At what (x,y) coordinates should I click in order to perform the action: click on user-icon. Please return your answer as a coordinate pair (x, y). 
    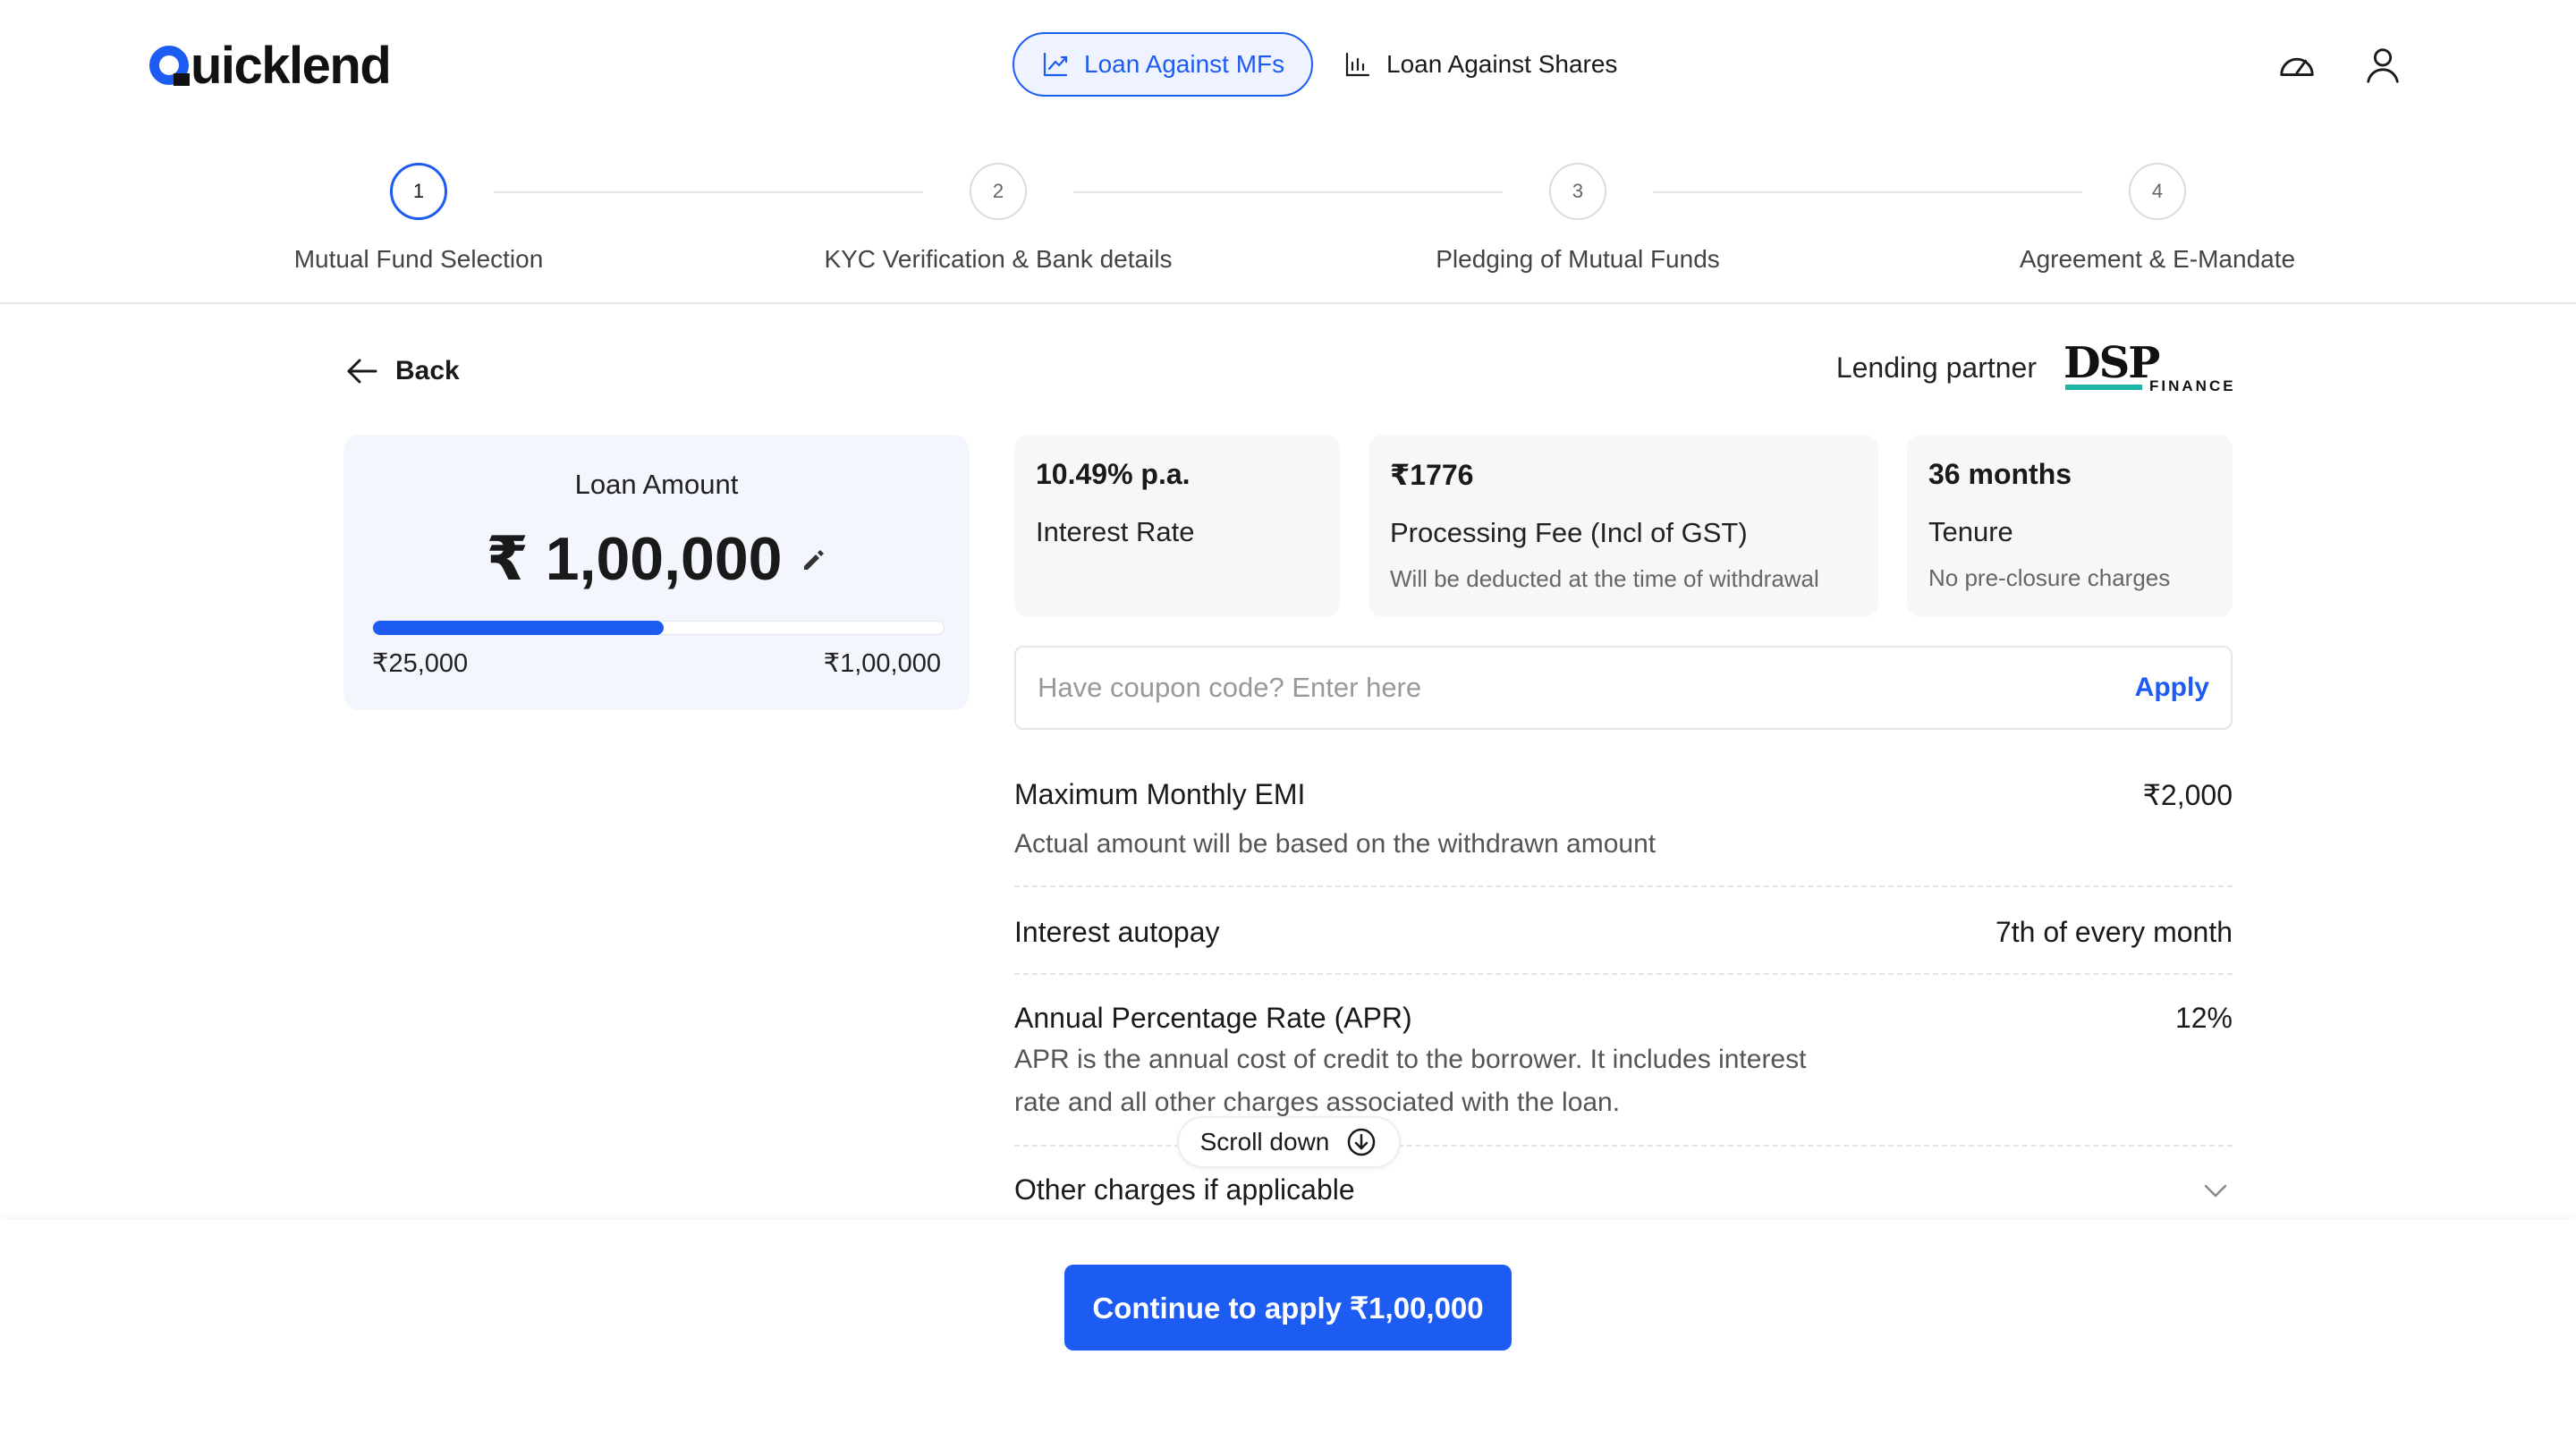
    Looking at the image, I should click on (2383, 65).